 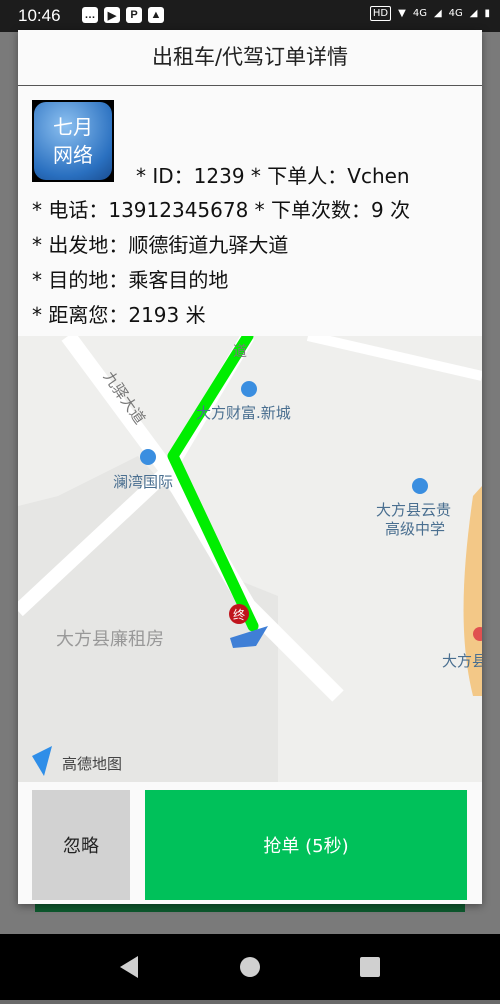 What do you see at coordinates (81, 845) in the screenshot?
I see `ignore-button: 忽略` at bounding box center [81, 845].